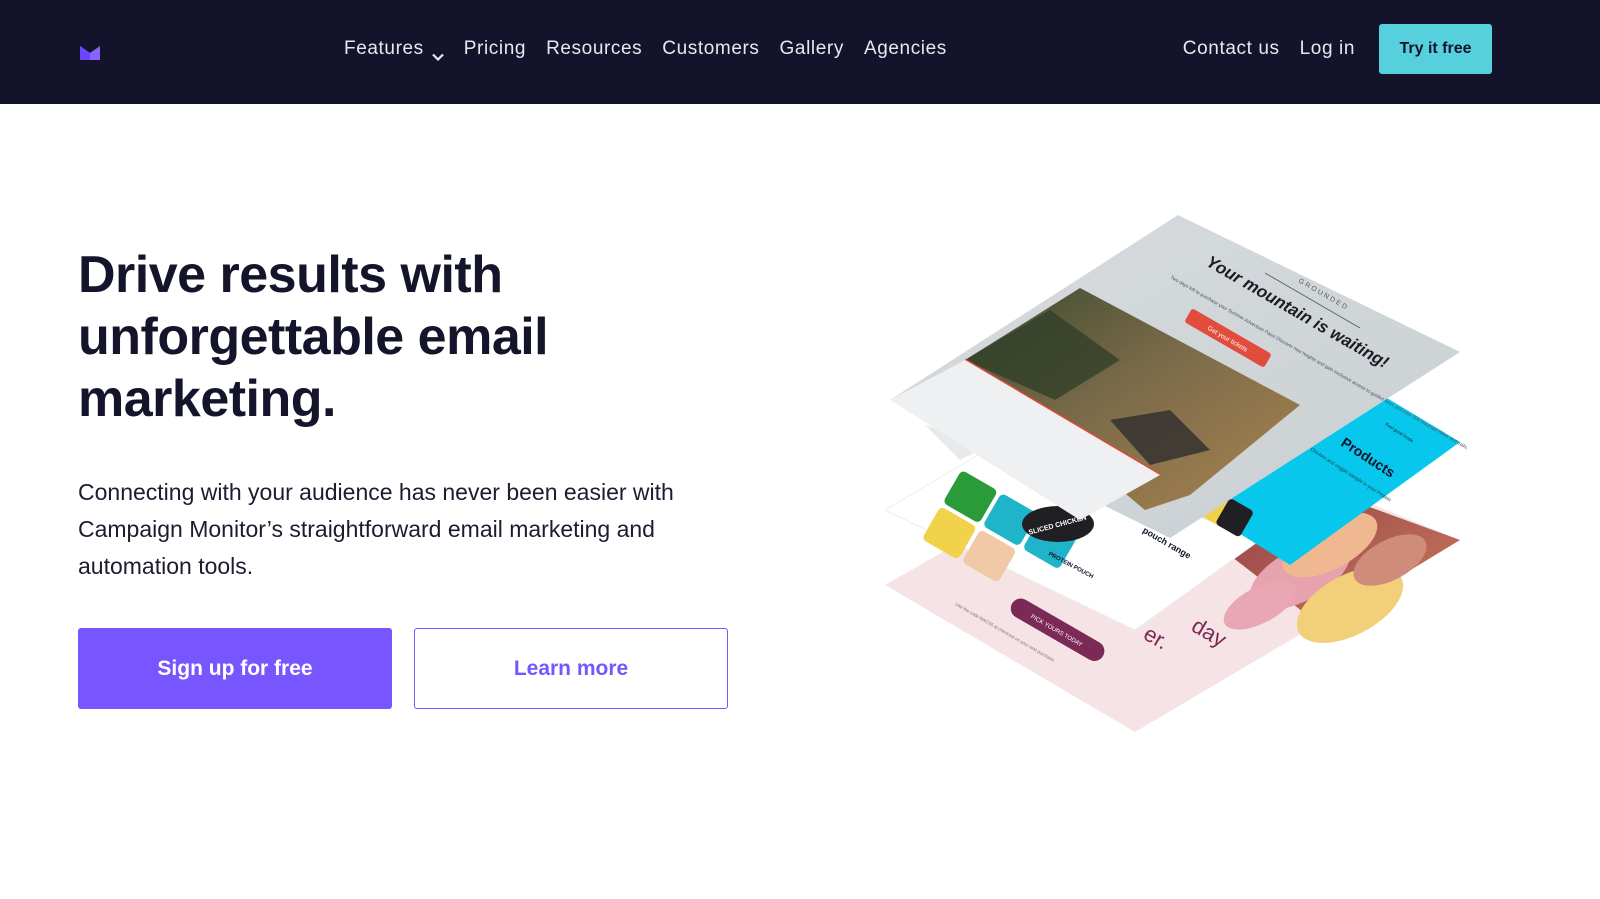 This screenshot has height=899, width=1600. What do you see at coordinates (235, 668) in the screenshot?
I see `sign-up-for-free-button: Sign up for free` at bounding box center [235, 668].